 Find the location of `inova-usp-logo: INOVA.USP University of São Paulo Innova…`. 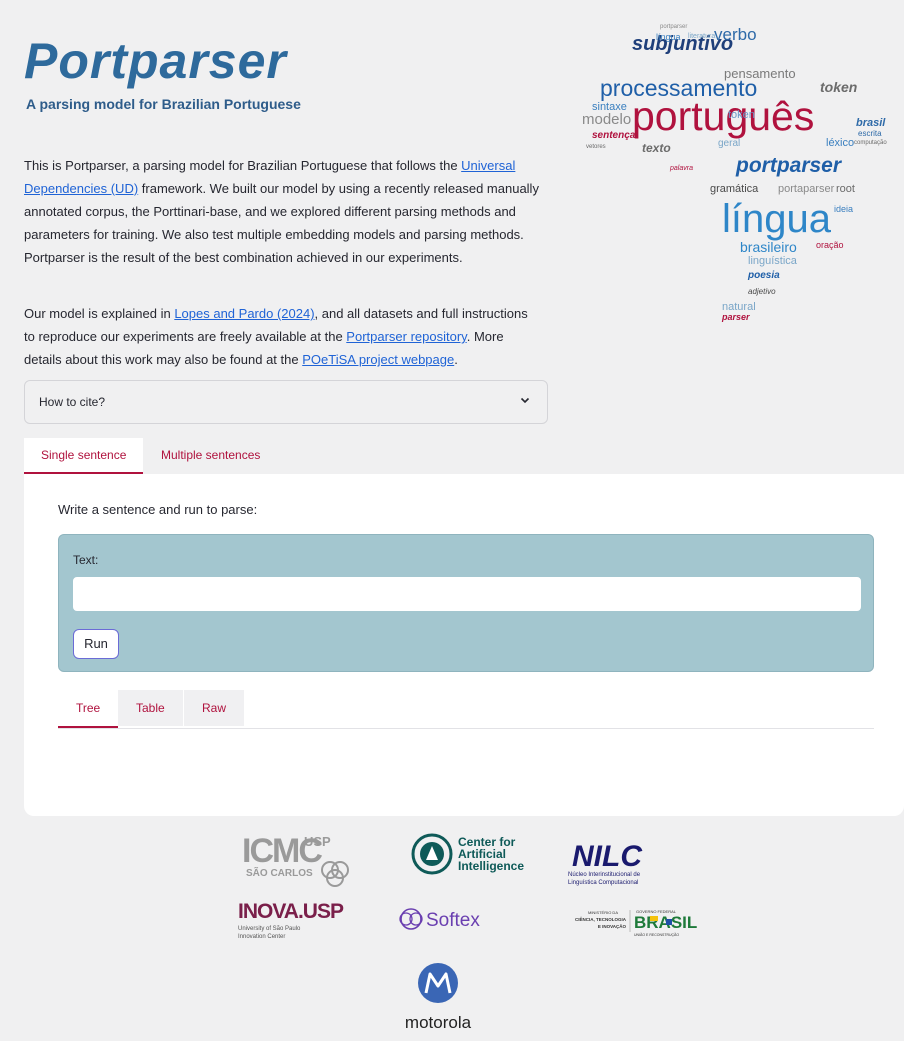

inova-usp-logo: INOVA.USP University of São Paulo Innova… is located at coordinates (298, 920).